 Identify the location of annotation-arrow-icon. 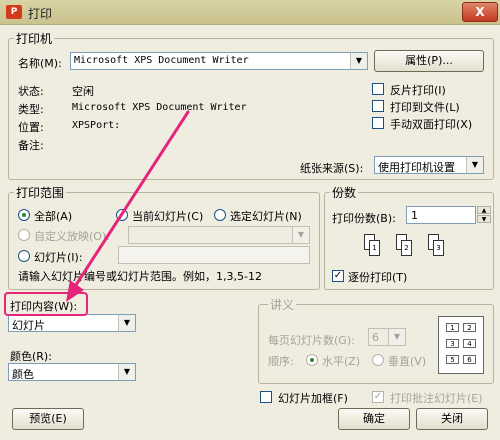
(128, 206).